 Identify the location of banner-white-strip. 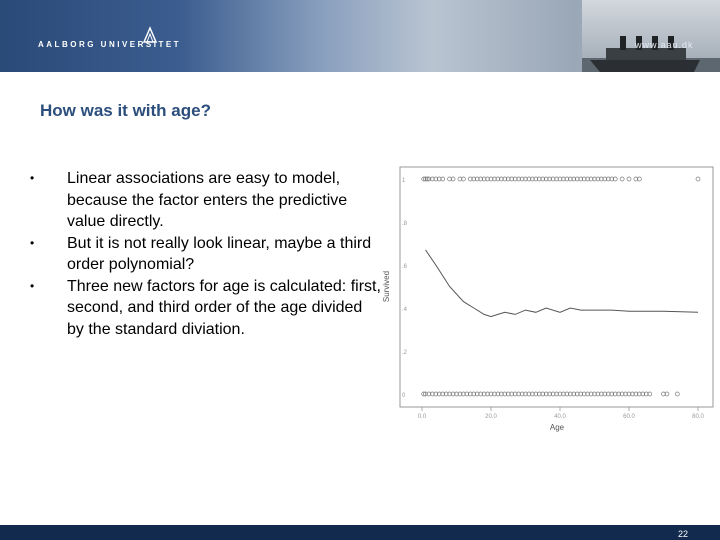
(360, 86).